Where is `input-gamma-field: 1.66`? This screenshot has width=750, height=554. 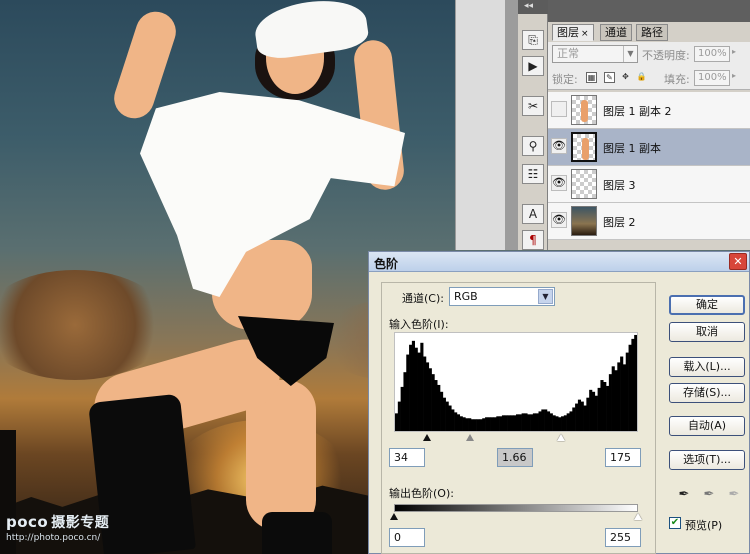
input-gamma-field: 1.66 is located at coordinates (515, 457).